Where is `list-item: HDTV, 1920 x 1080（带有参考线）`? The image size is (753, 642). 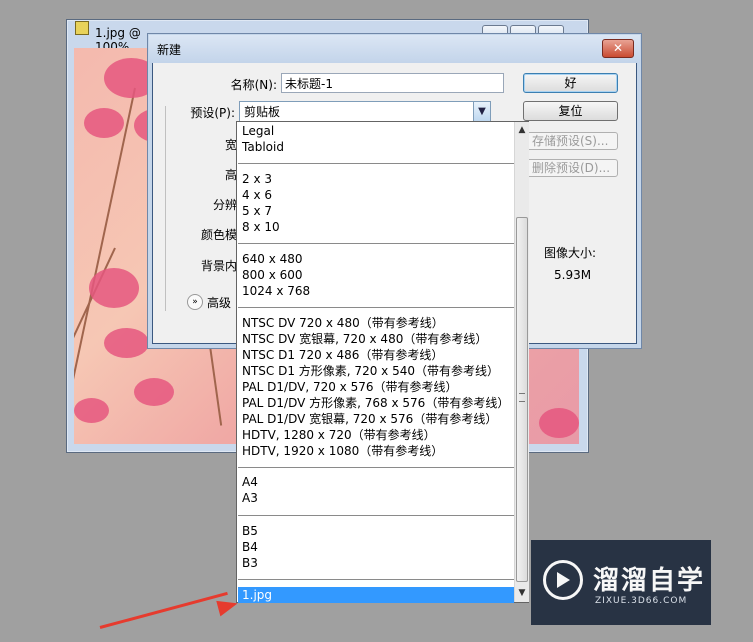 list-item: HDTV, 1920 x 1080（带有参考线） is located at coordinates (342, 451).